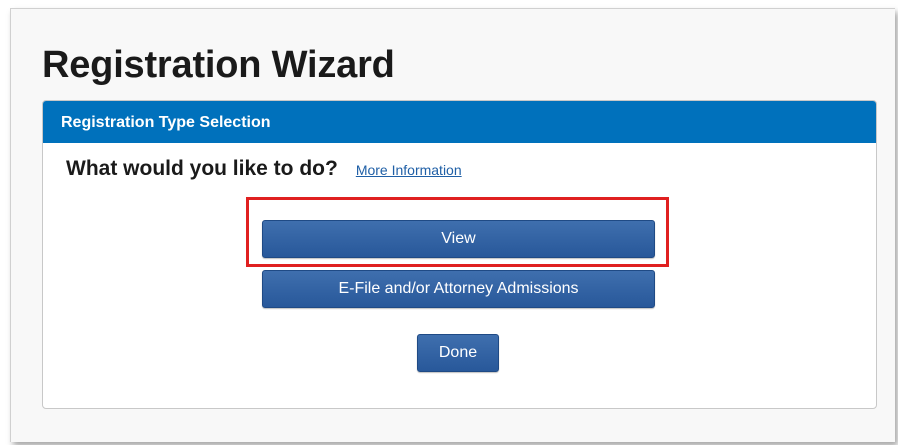  Describe the element at coordinates (458, 353) in the screenshot. I see `done-button: Done` at that location.